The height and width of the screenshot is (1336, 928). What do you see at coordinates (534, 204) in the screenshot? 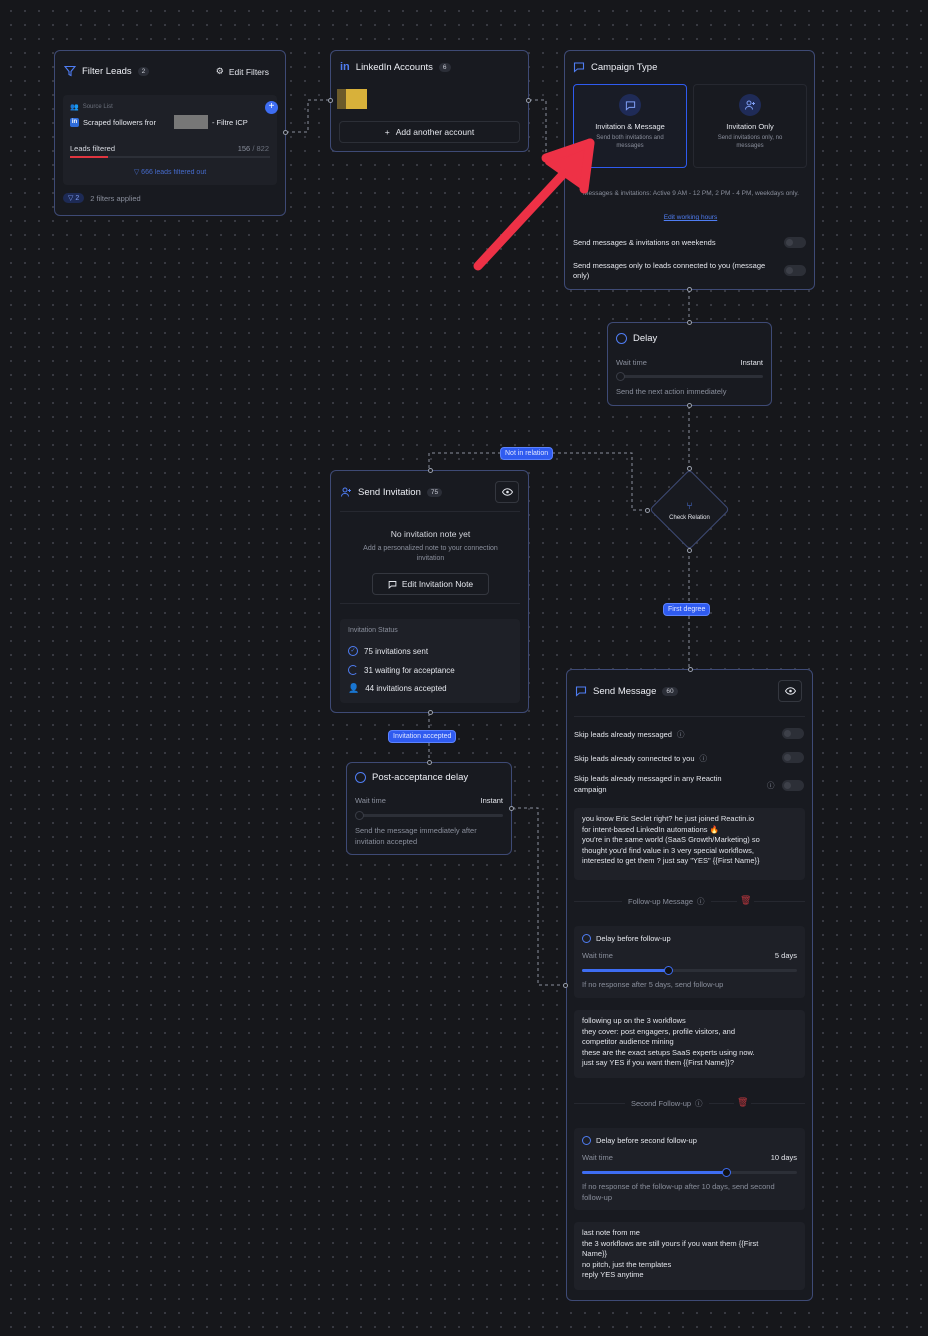
I see `annotation-arrow` at bounding box center [534, 204].